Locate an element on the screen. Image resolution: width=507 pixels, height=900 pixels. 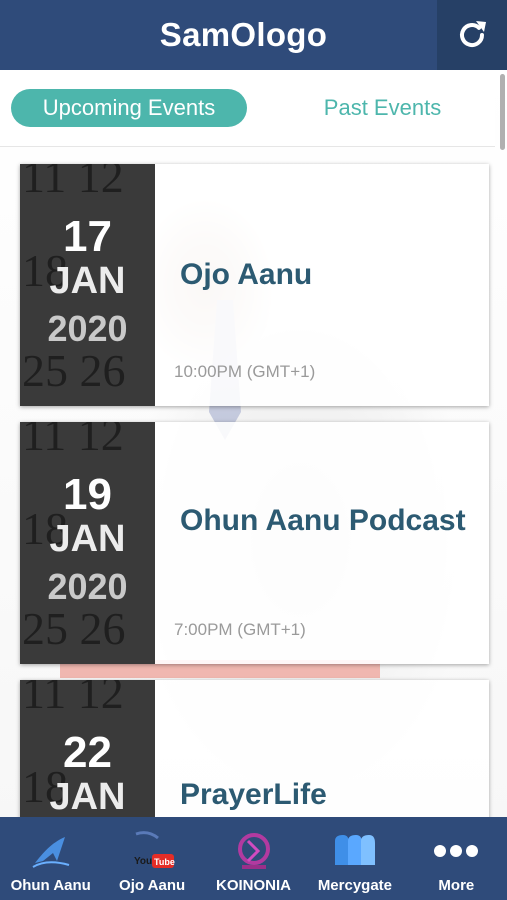
event-day: 17 is located at coordinates (87, 236).